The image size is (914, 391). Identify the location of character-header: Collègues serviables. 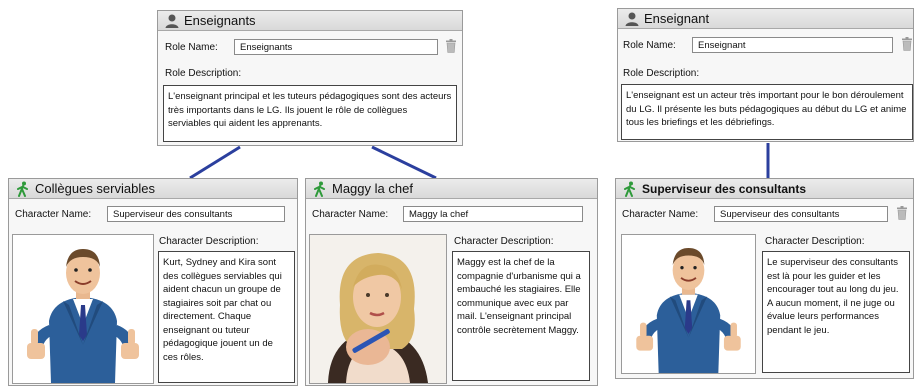
(153, 189).